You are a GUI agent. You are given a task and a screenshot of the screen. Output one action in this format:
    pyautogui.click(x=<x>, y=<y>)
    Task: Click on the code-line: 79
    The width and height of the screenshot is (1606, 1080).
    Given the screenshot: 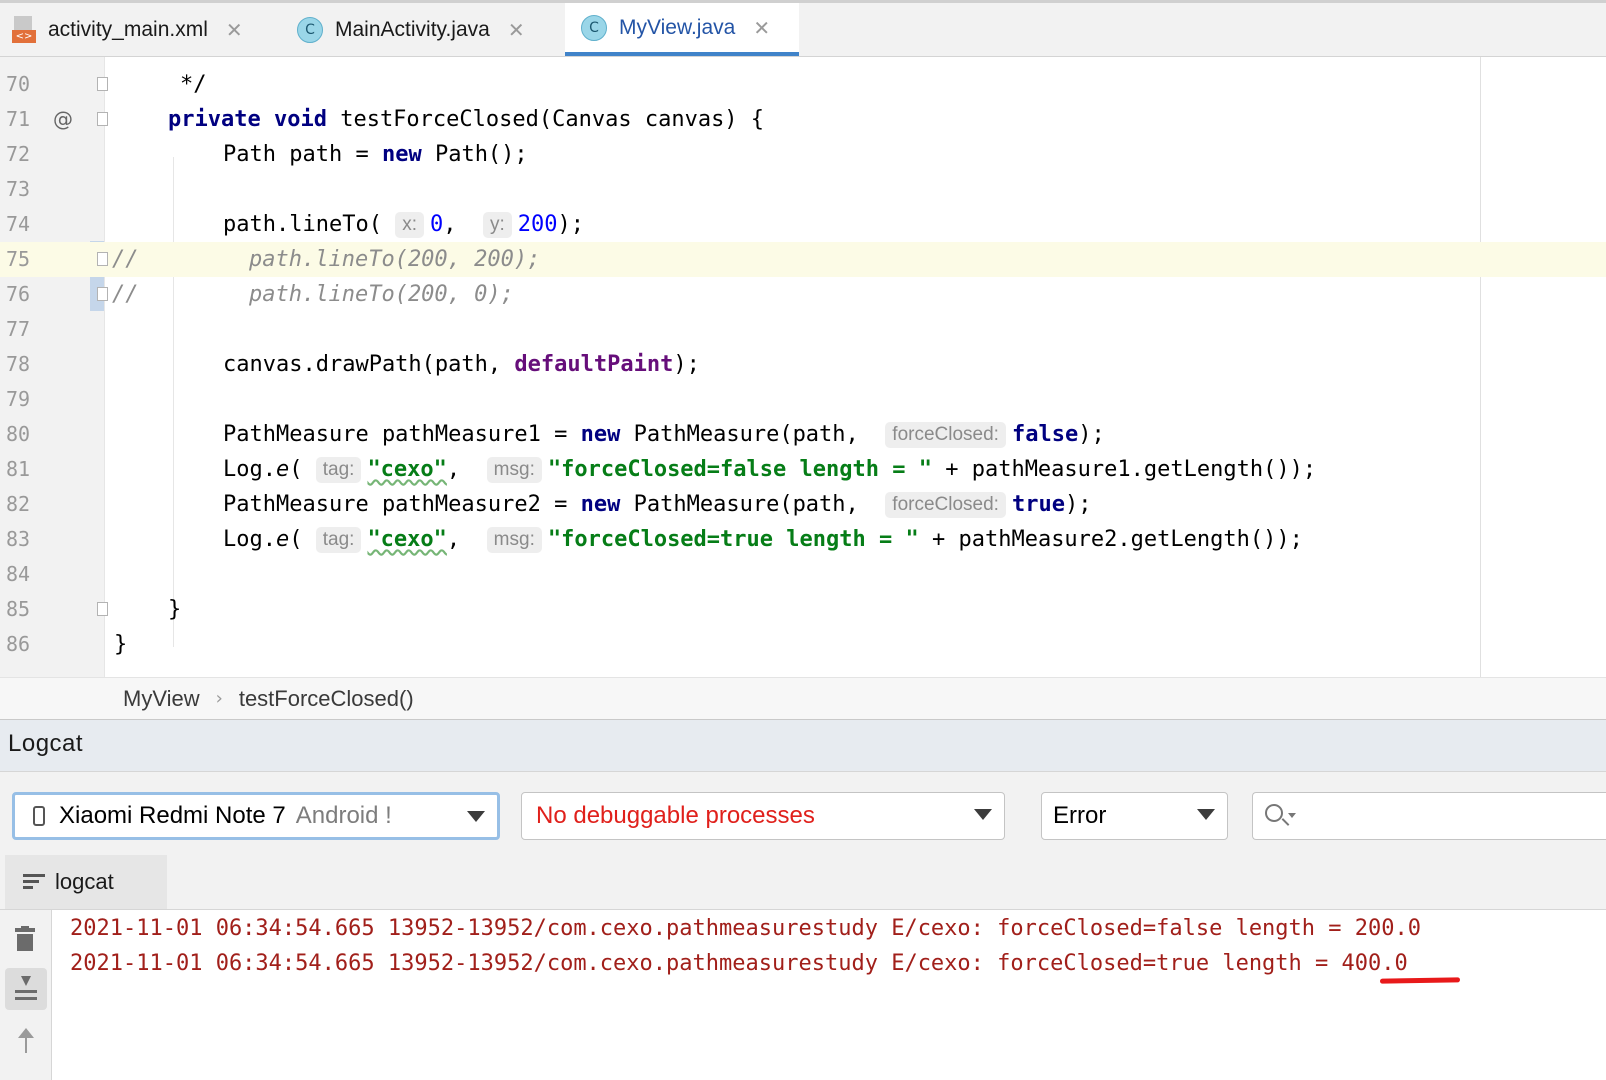 What is the action you would take?
    pyautogui.click(x=803, y=399)
    